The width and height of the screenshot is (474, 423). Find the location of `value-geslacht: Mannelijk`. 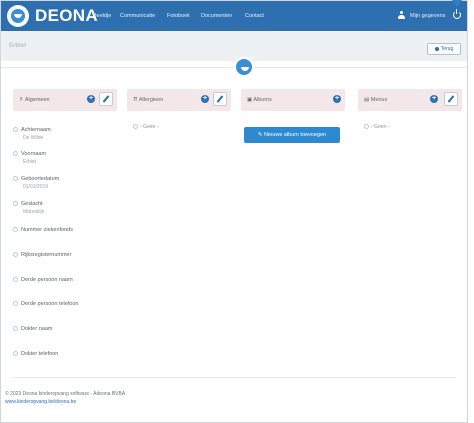

value-geslacht: Mannelijk is located at coordinates (34, 212).